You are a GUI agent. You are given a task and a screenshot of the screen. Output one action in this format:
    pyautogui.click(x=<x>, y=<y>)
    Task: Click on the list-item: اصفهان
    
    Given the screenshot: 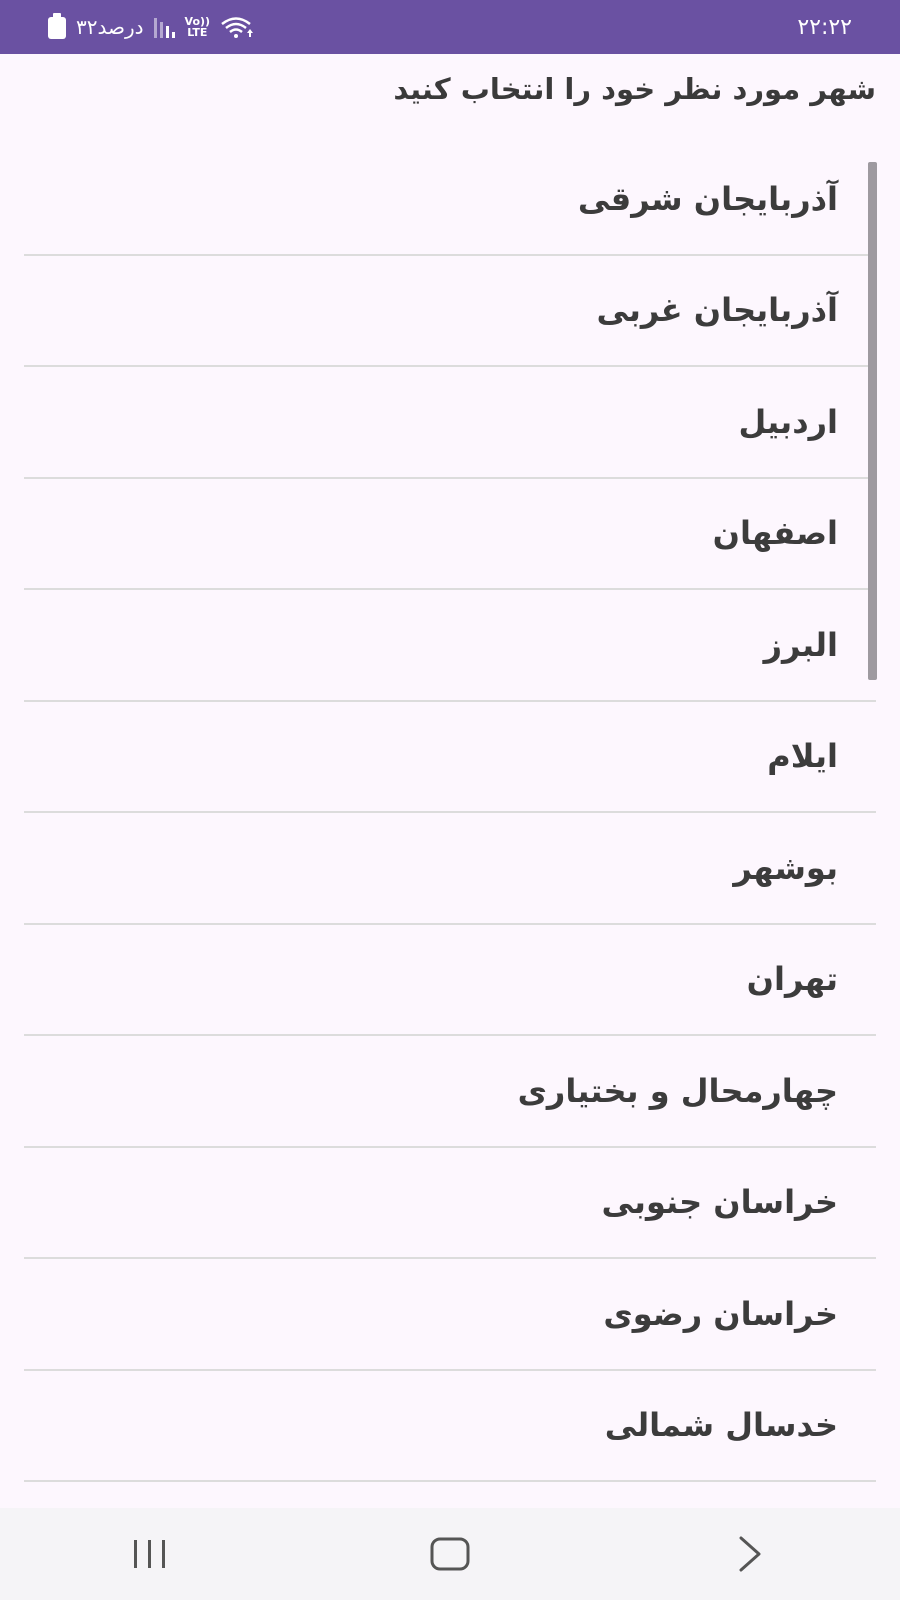 What is the action you would take?
    pyautogui.click(x=450, y=534)
    